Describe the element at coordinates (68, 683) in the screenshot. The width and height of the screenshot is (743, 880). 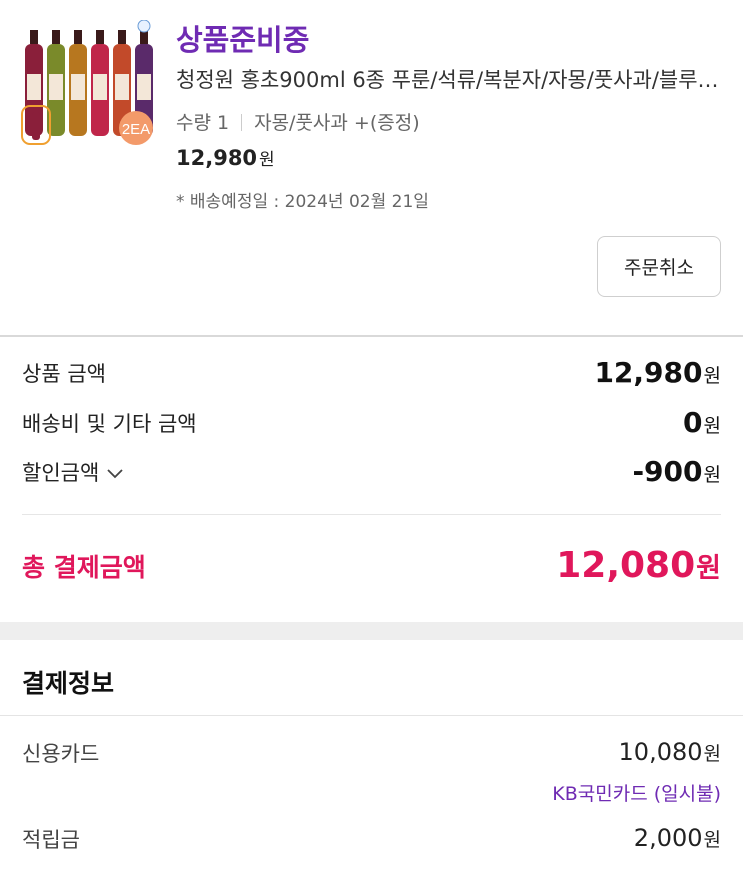
I see `payment-info-title: 결제정보` at that location.